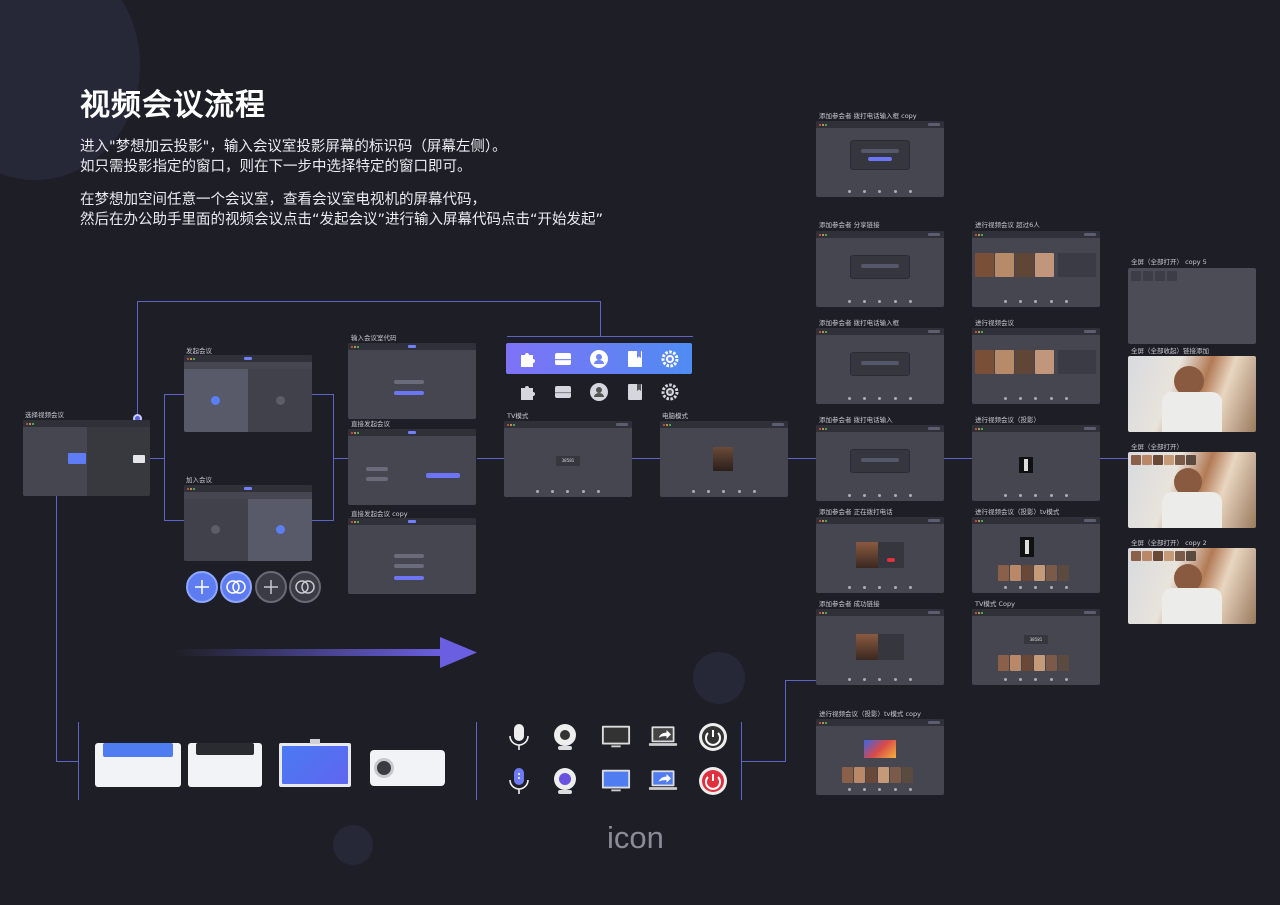 The width and height of the screenshot is (1280, 905). I want to click on screen-direct-start, so click(412, 467).